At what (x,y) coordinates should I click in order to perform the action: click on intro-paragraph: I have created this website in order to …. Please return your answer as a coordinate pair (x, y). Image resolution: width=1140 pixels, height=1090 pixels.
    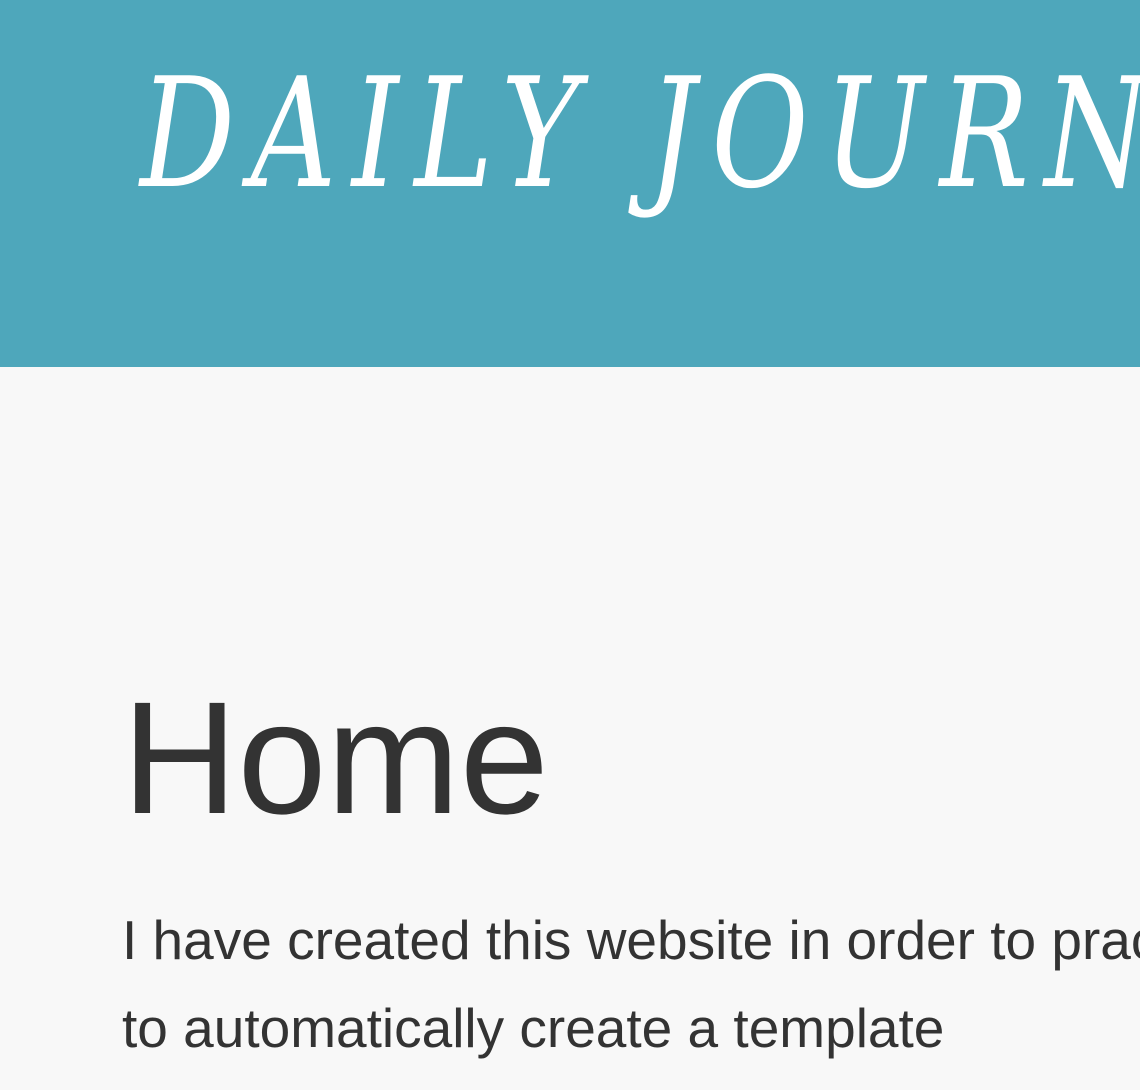
    Looking at the image, I should click on (631, 984).